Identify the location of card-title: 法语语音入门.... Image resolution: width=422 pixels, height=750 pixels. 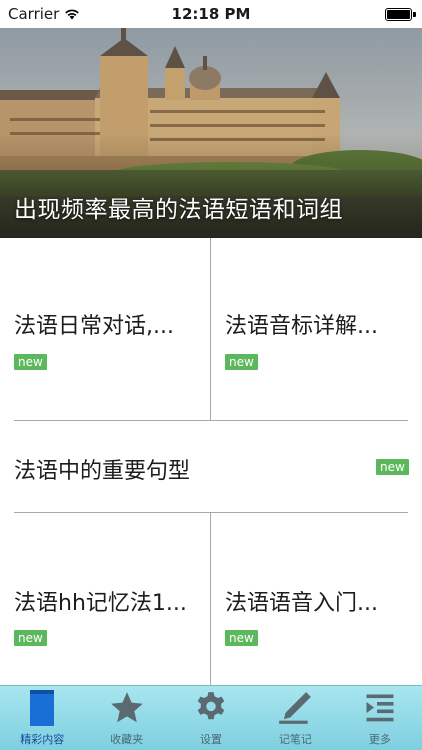
(301, 603).